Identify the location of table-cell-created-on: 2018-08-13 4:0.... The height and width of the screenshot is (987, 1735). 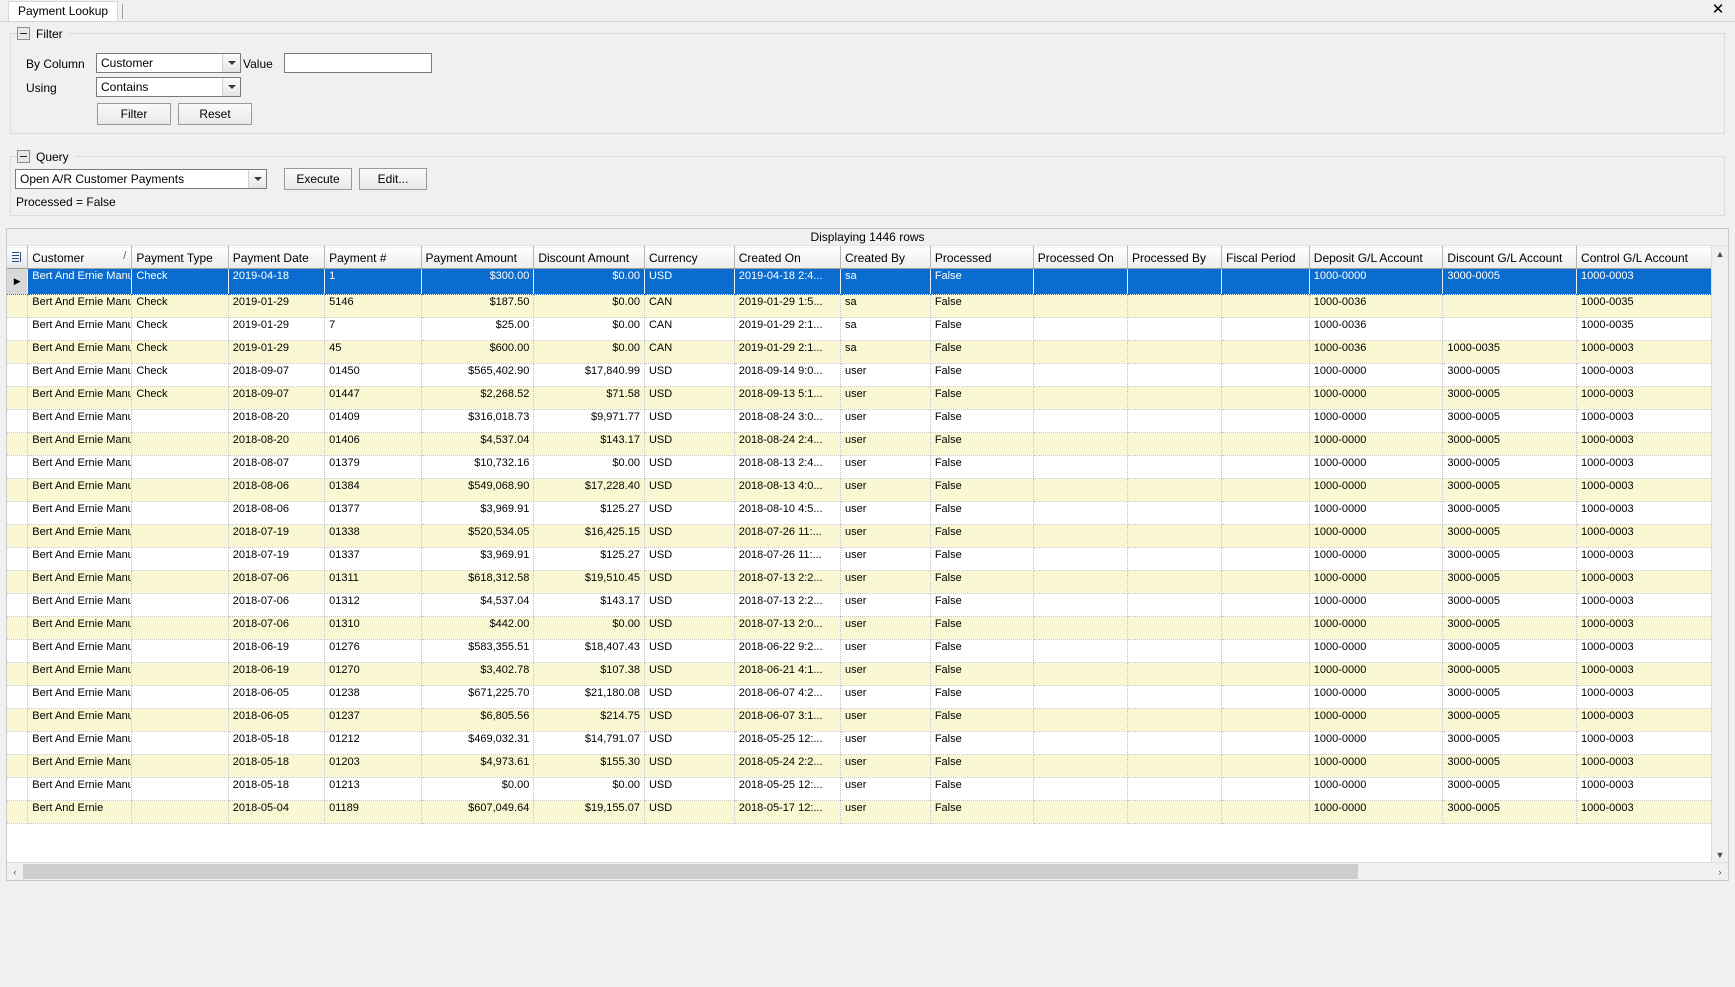
(788, 490).